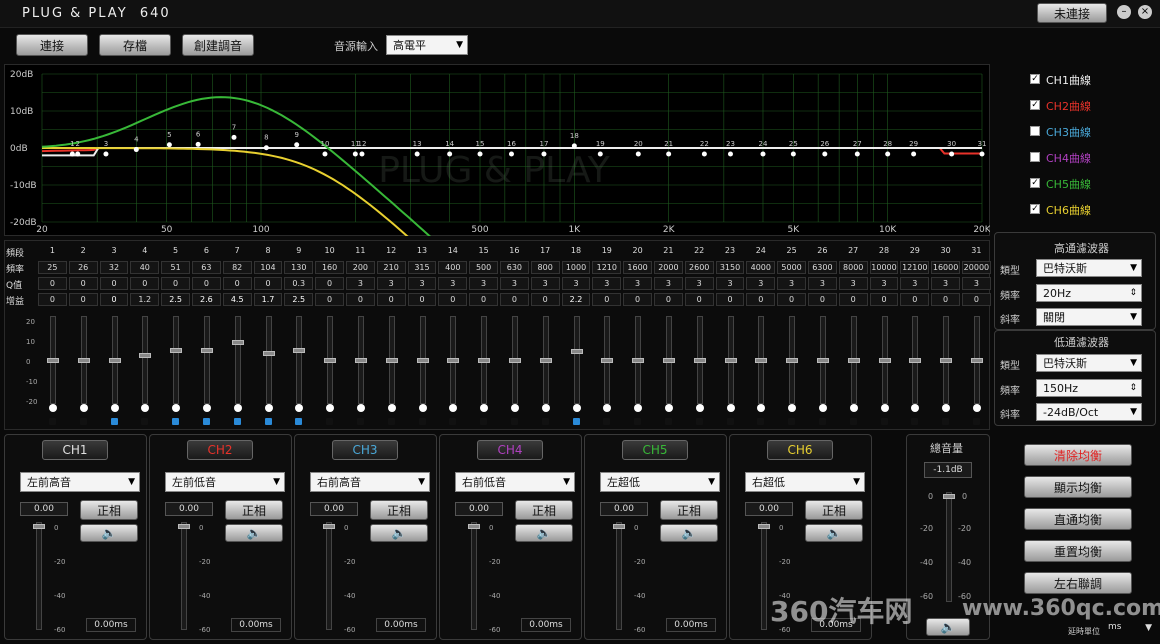 Image resolution: width=1160 pixels, height=644 pixels. Describe the element at coordinates (761, 267) in the screenshot. I see `eq-freqs-cell: 4000` at that location.